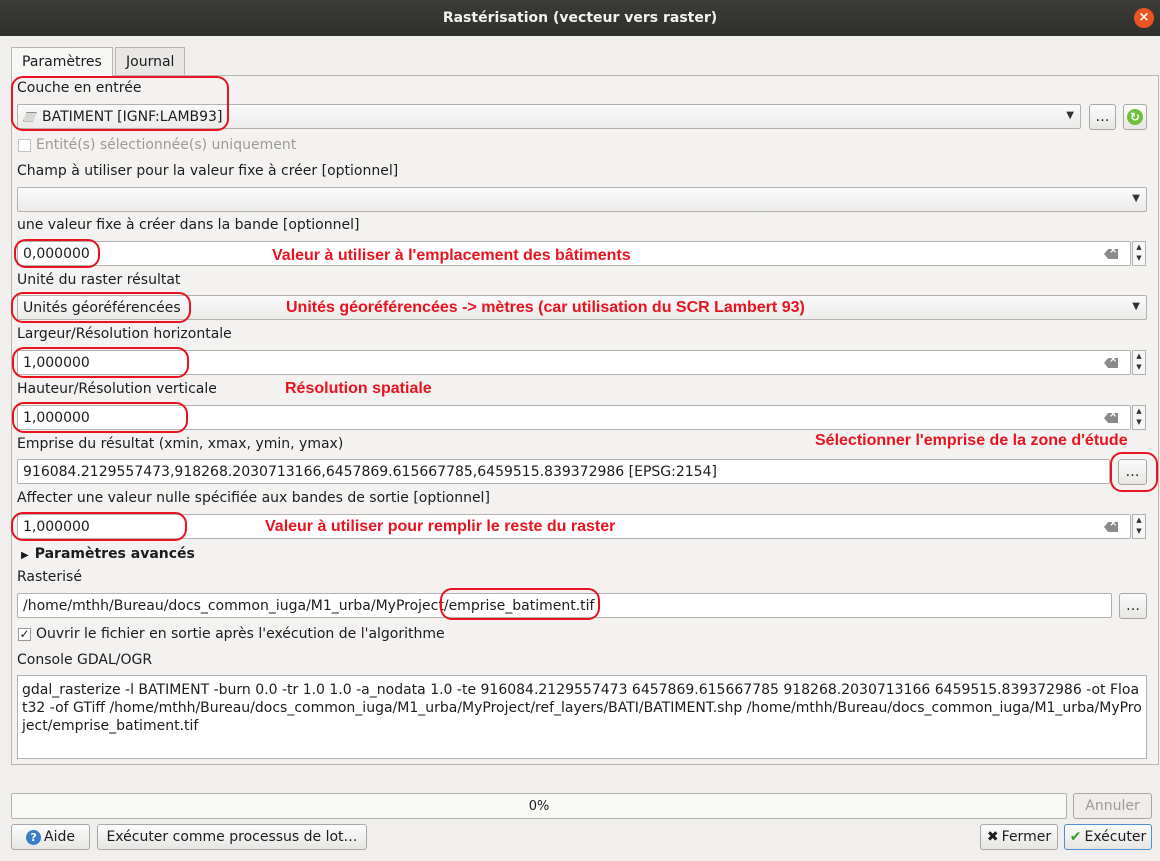 This screenshot has width=1160, height=861. Describe the element at coordinates (520, 604) in the screenshot. I see `annotation-ring-output` at that location.